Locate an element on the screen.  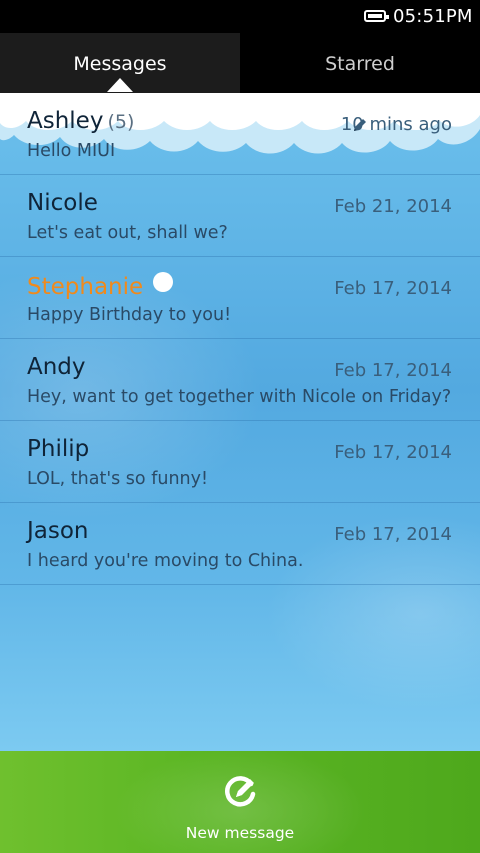
message-preview: Hello MIUI is located at coordinates (71, 151).